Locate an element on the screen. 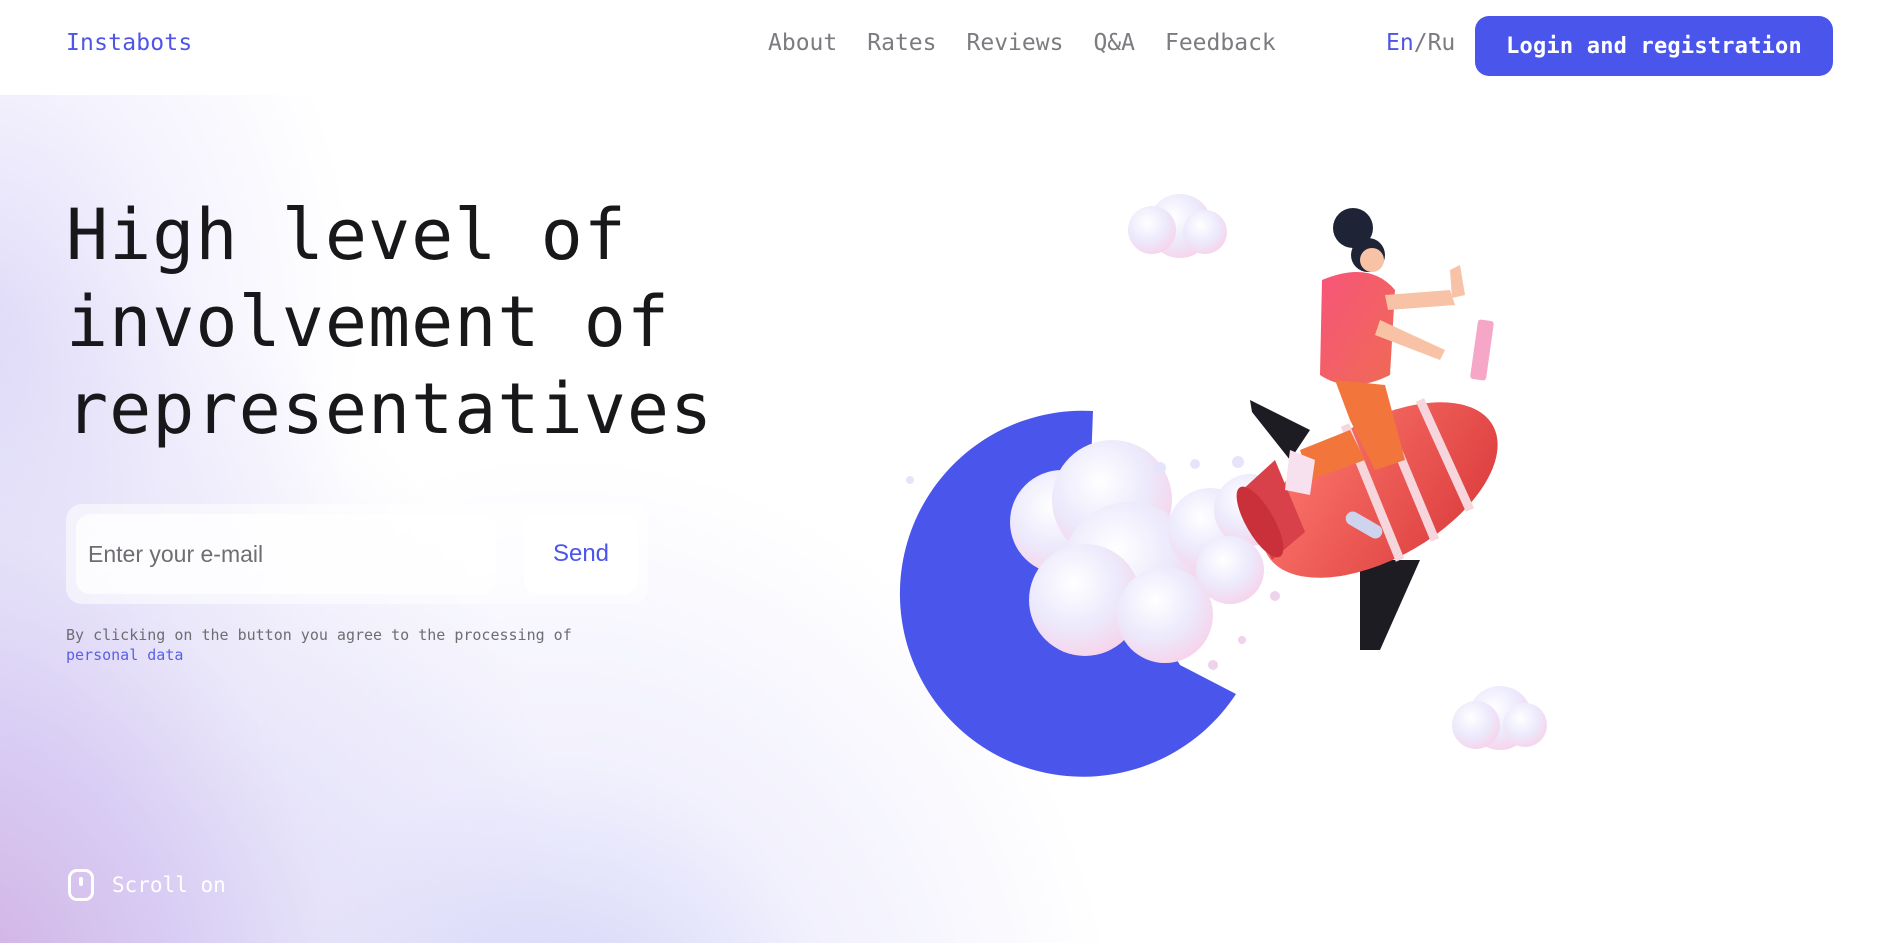 The image size is (1900, 943). nav-item-feedback: Feedback is located at coordinates (1220, 43).